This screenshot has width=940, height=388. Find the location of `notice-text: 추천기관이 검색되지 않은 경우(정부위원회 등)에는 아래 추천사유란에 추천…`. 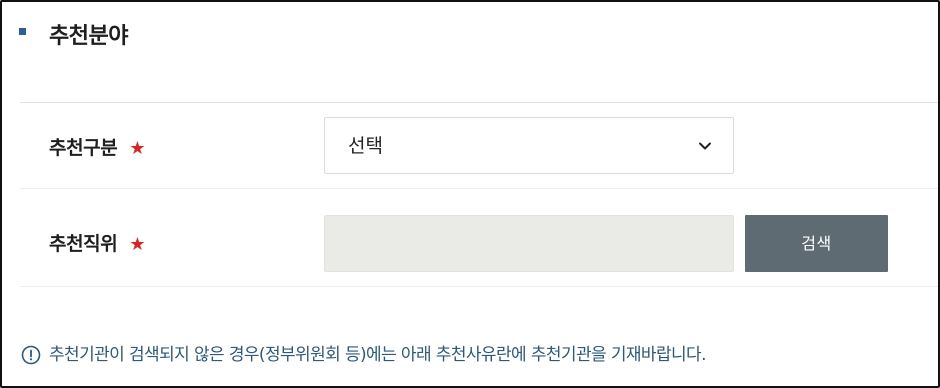

notice-text: 추천기관이 검색되지 않은 경우(정부위원회 등)에는 아래 추천사유란에 추천… is located at coordinates (378, 355).